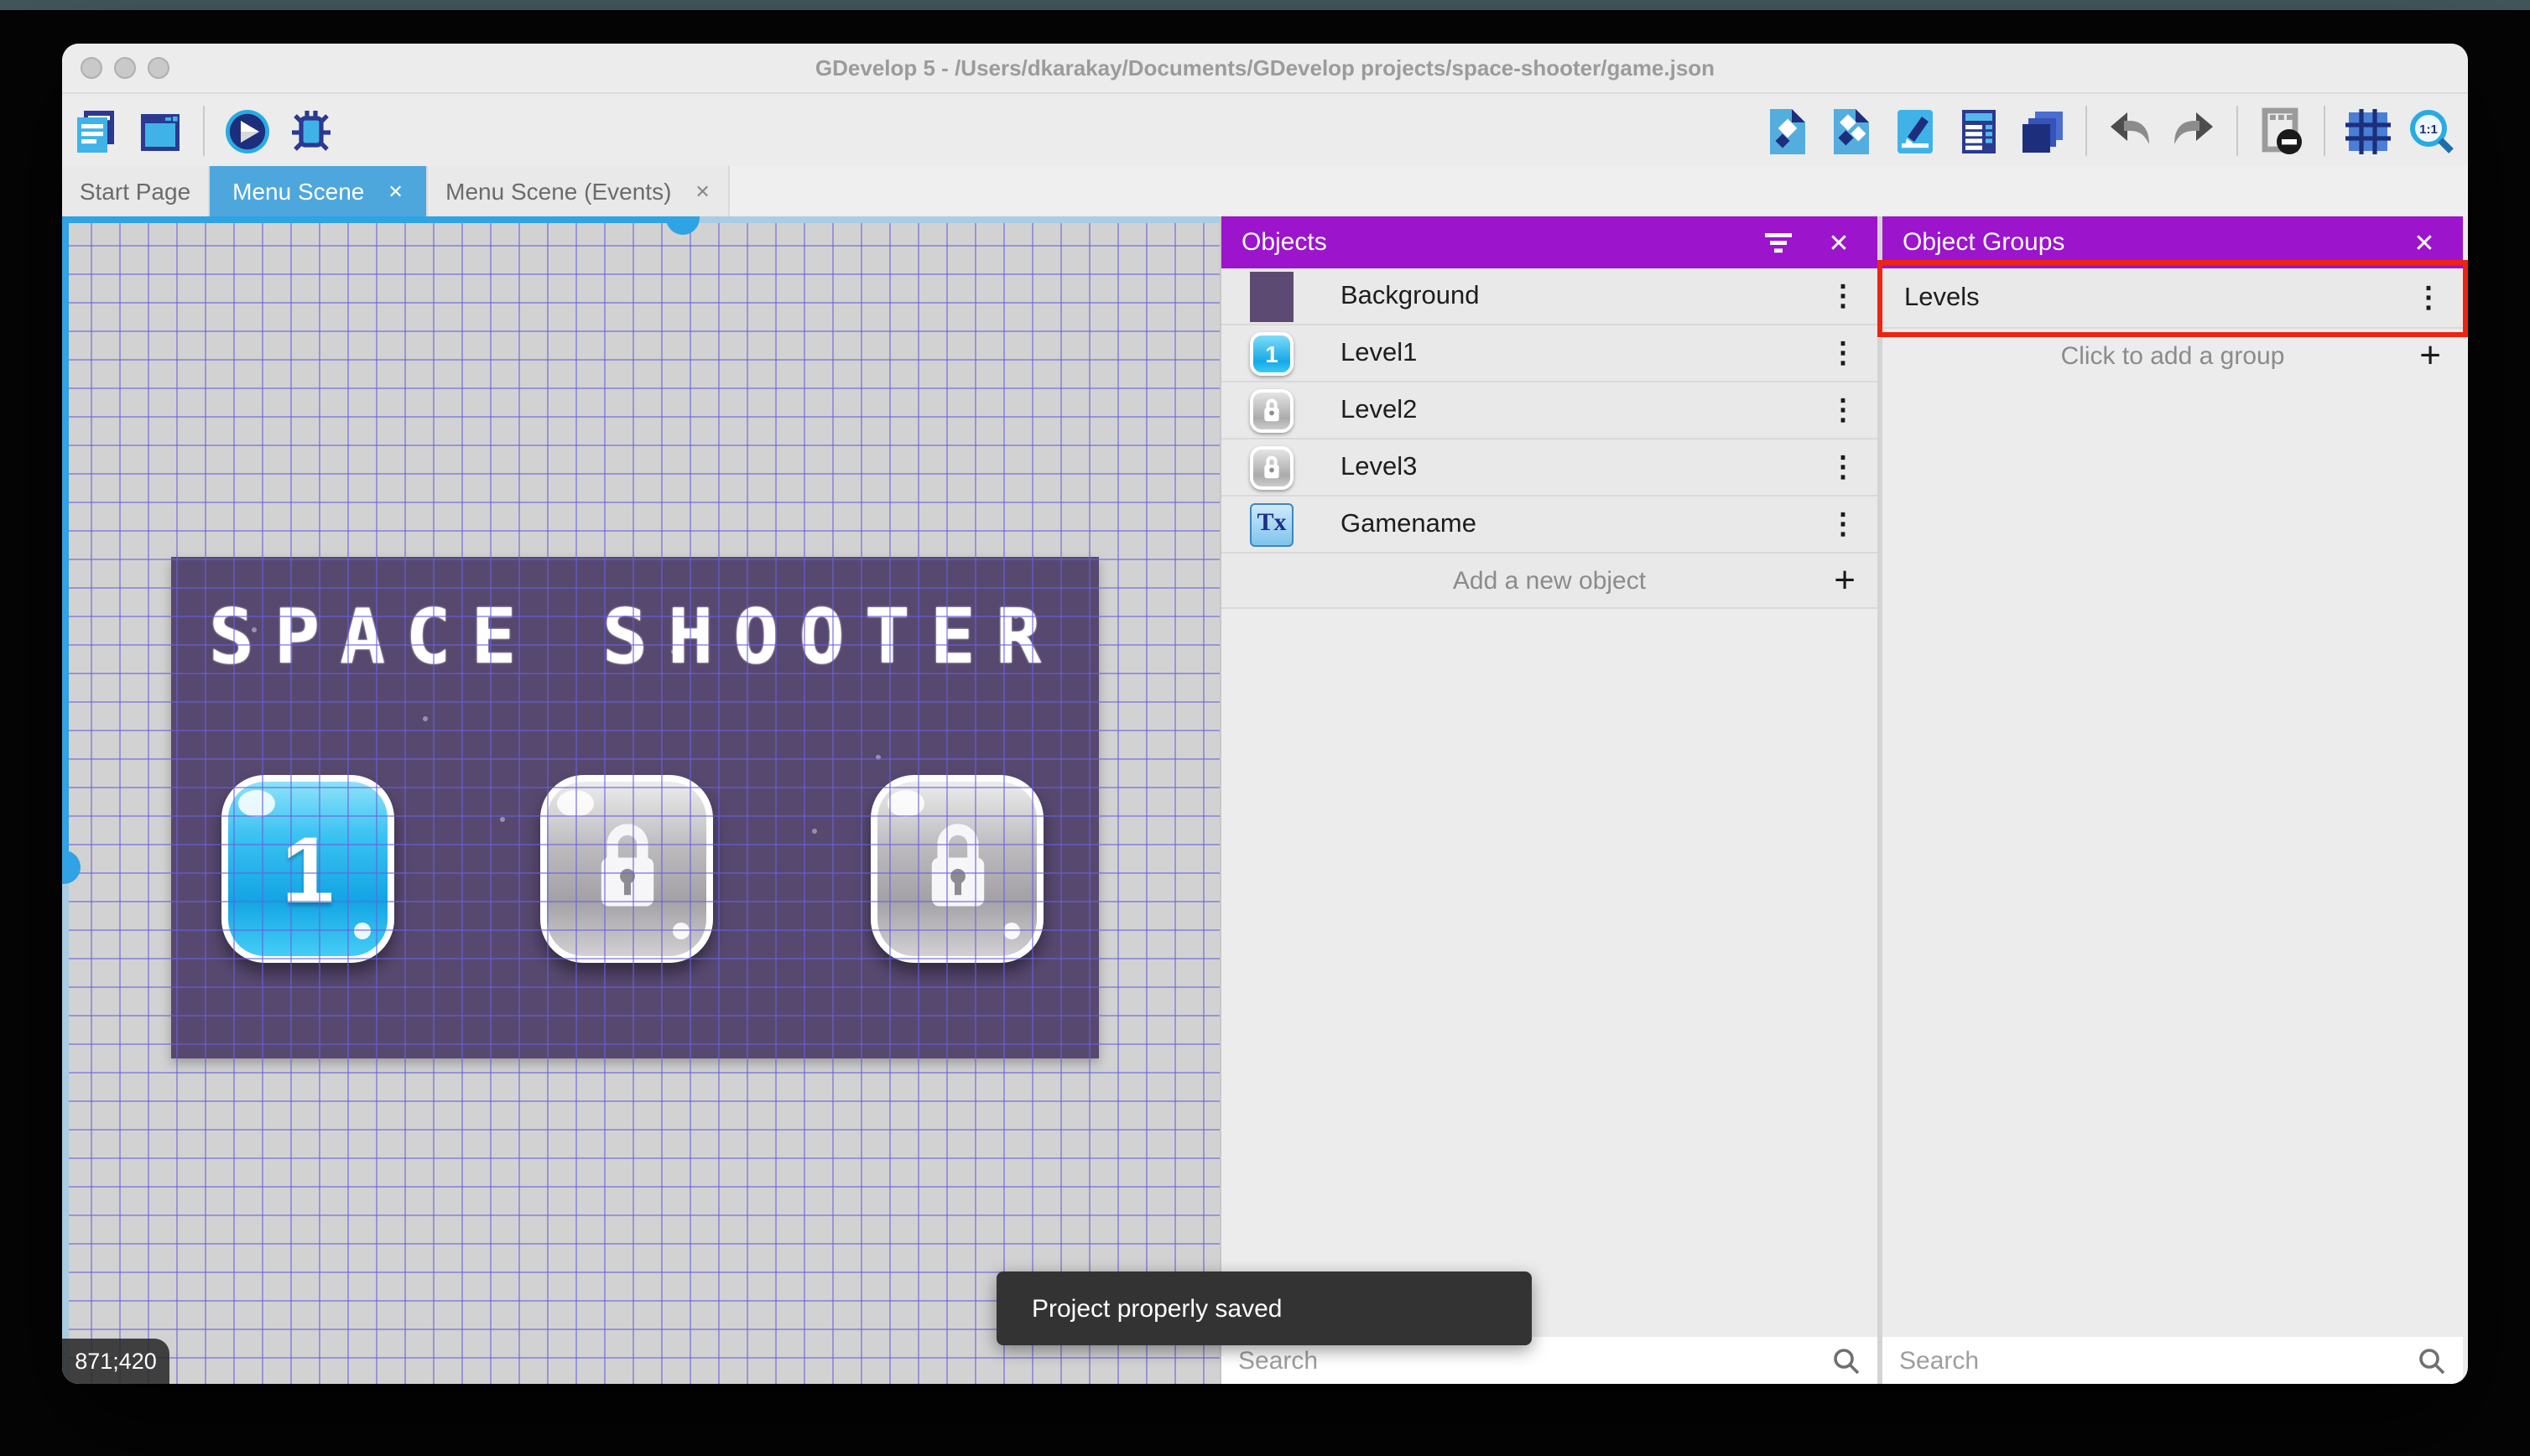 This screenshot has width=2530, height=1456. What do you see at coordinates (115, 1361) in the screenshot?
I see `cursor-coordinates-badge: 871;420` at bounding box center [115, 1361].